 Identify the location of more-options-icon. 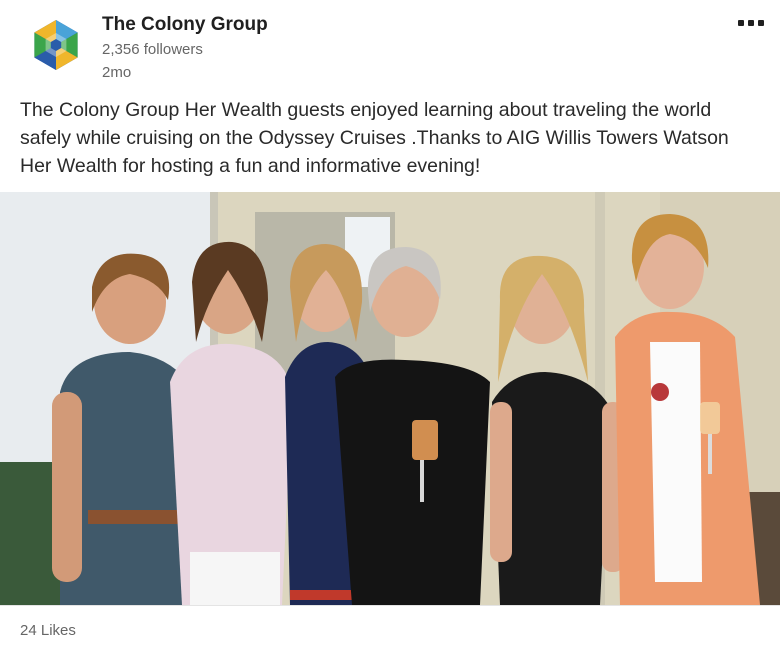
(751, 23).